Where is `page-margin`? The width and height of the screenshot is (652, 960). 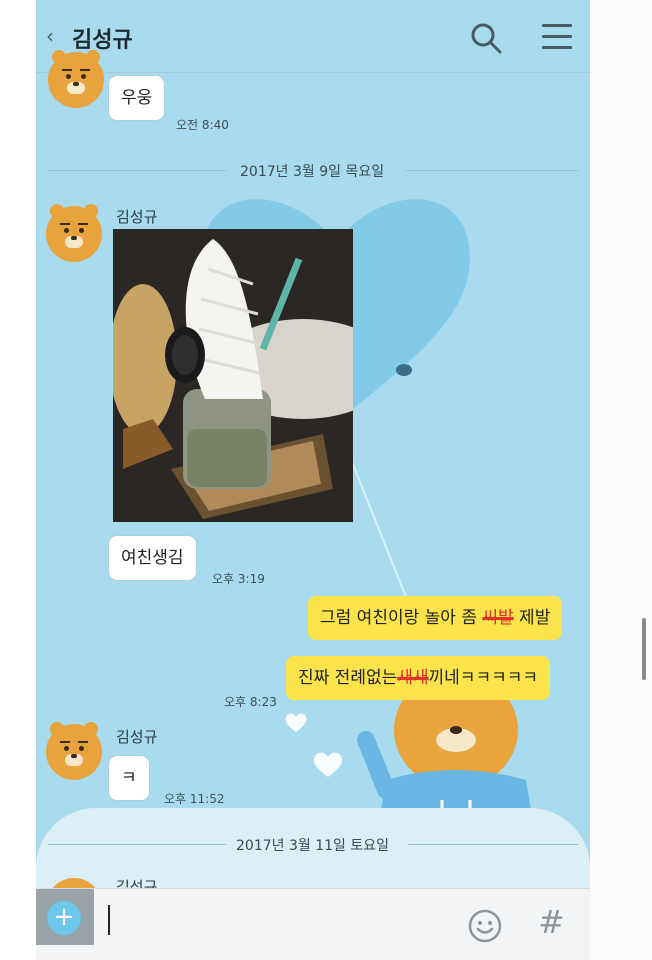 page-margin is located at coordinates (621, 480).